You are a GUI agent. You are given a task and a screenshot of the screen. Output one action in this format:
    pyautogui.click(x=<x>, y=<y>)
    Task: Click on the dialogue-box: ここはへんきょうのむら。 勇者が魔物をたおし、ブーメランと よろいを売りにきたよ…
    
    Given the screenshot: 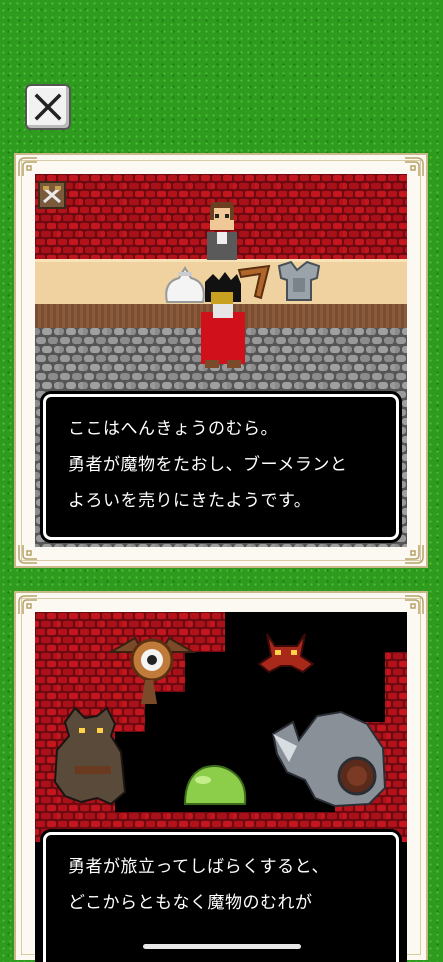 What is the action you would take?
    pyautogui.click(x=221, y=467)
    